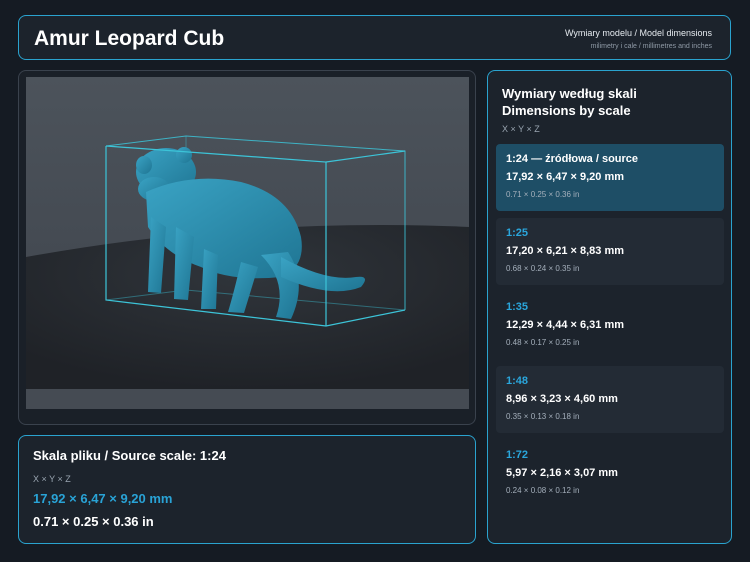 This screenshot has width=750, height=562. What do you see at coordinates (566, 110) in the screenshot?
I see `scales-heading-en: Dimensions by scale` at bounding box center [566, 110].